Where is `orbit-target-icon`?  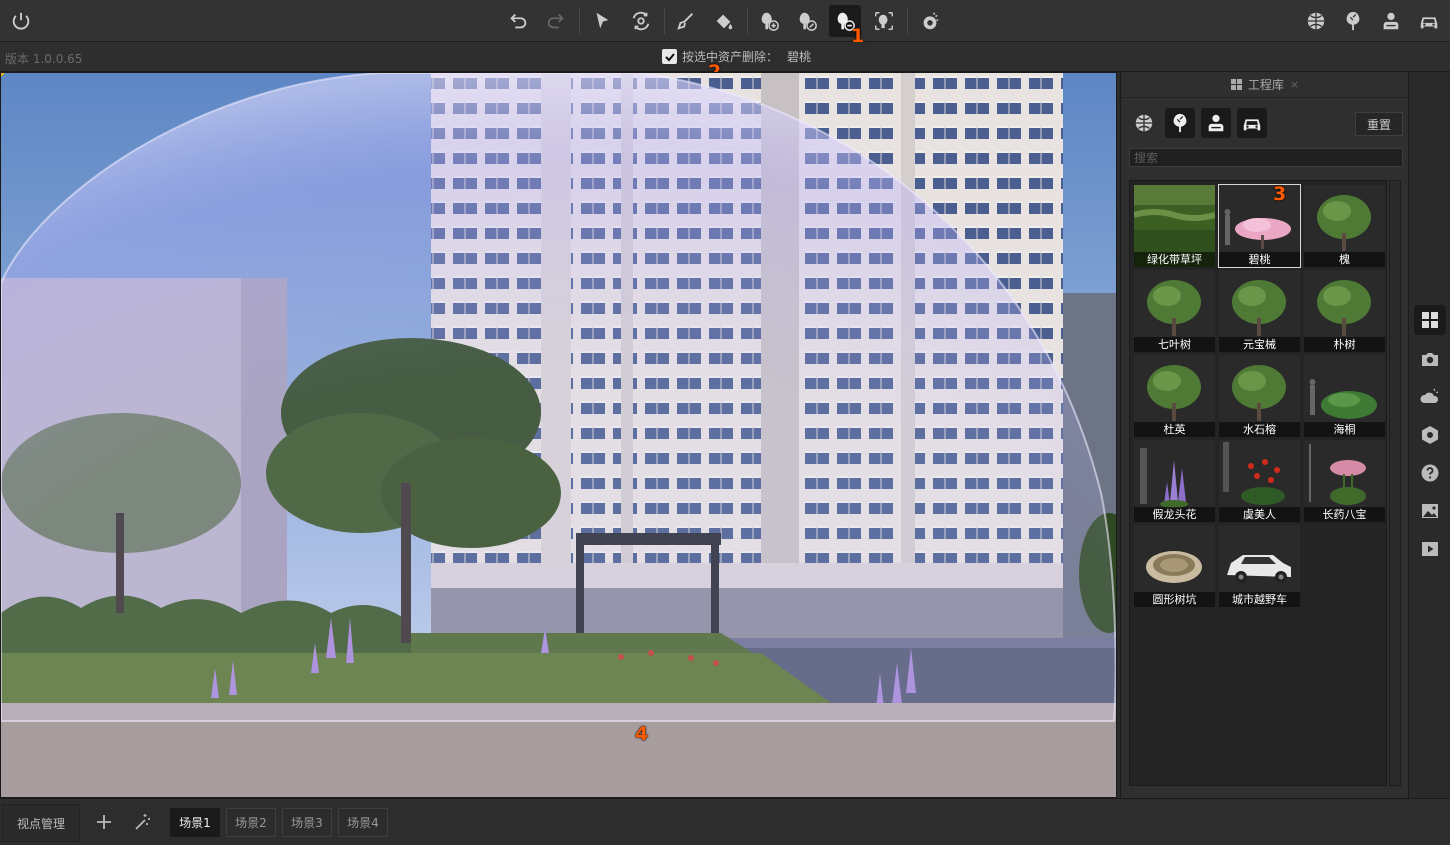 orbit-target-icon is located at coordinates (641, 21).